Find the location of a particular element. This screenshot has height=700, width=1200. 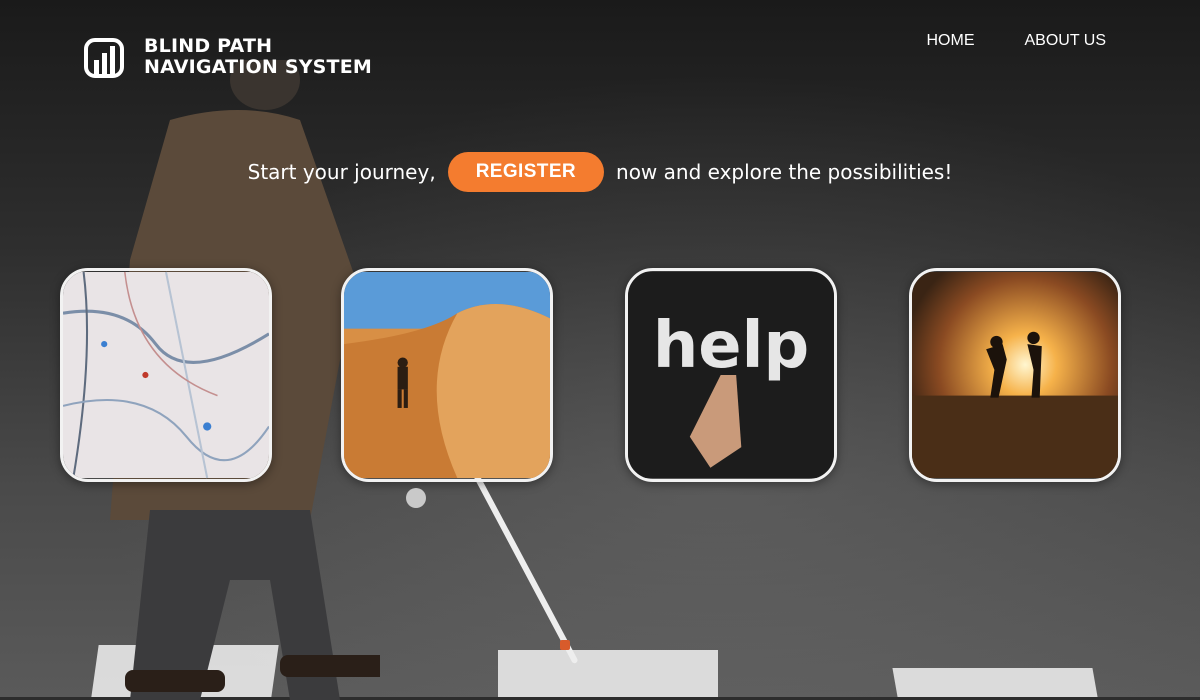

cane-tip is located at coordinates (565, 645).